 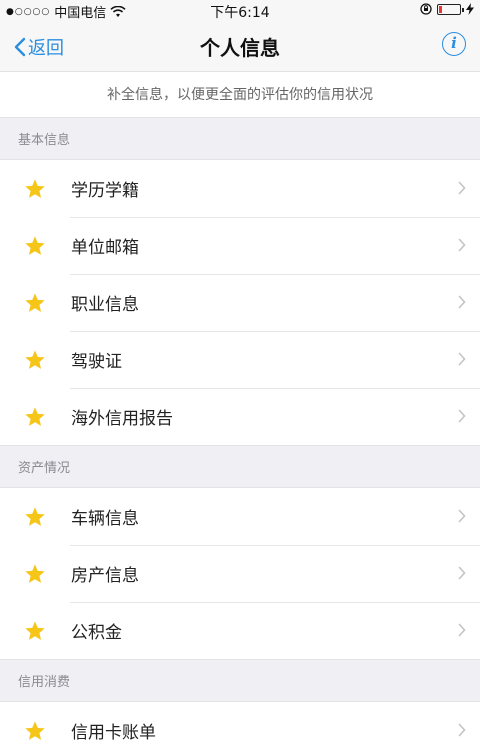 I want to click on list-item: 职业信息, so click(x=240, y=302).